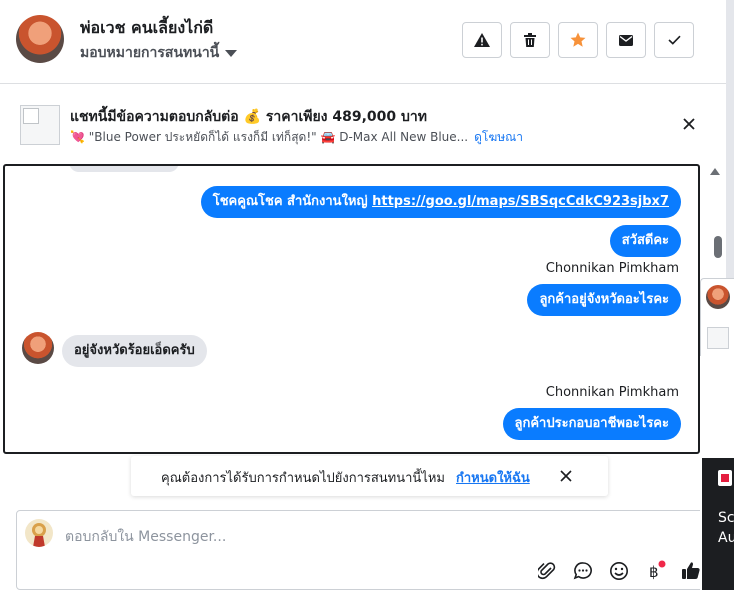 This screenshot has width=734, height=590. I want to click on message-text: อยู่จังหวัดร้อยเอ็ดครับ, so click(134, 350).